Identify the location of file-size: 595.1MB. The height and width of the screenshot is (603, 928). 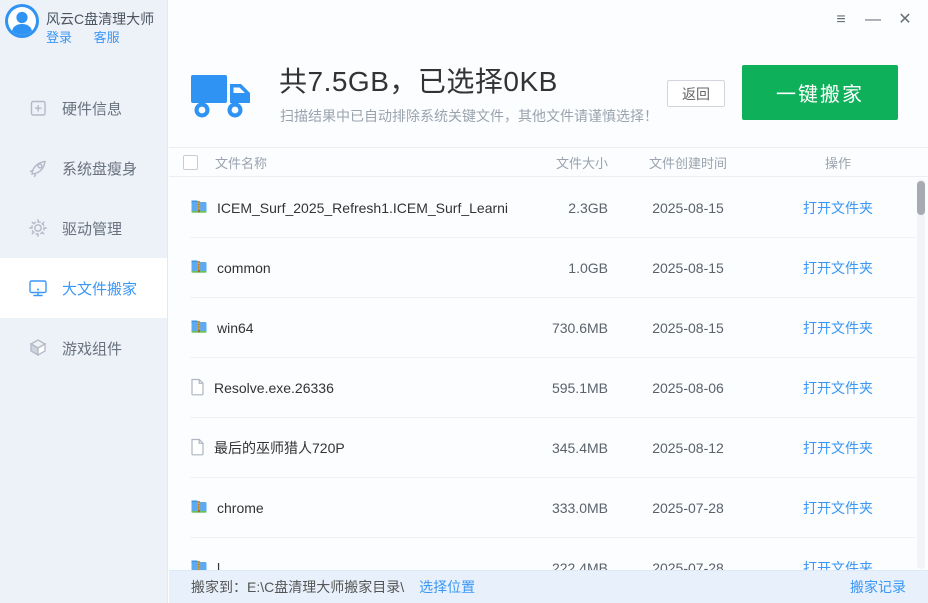
(579, 388).